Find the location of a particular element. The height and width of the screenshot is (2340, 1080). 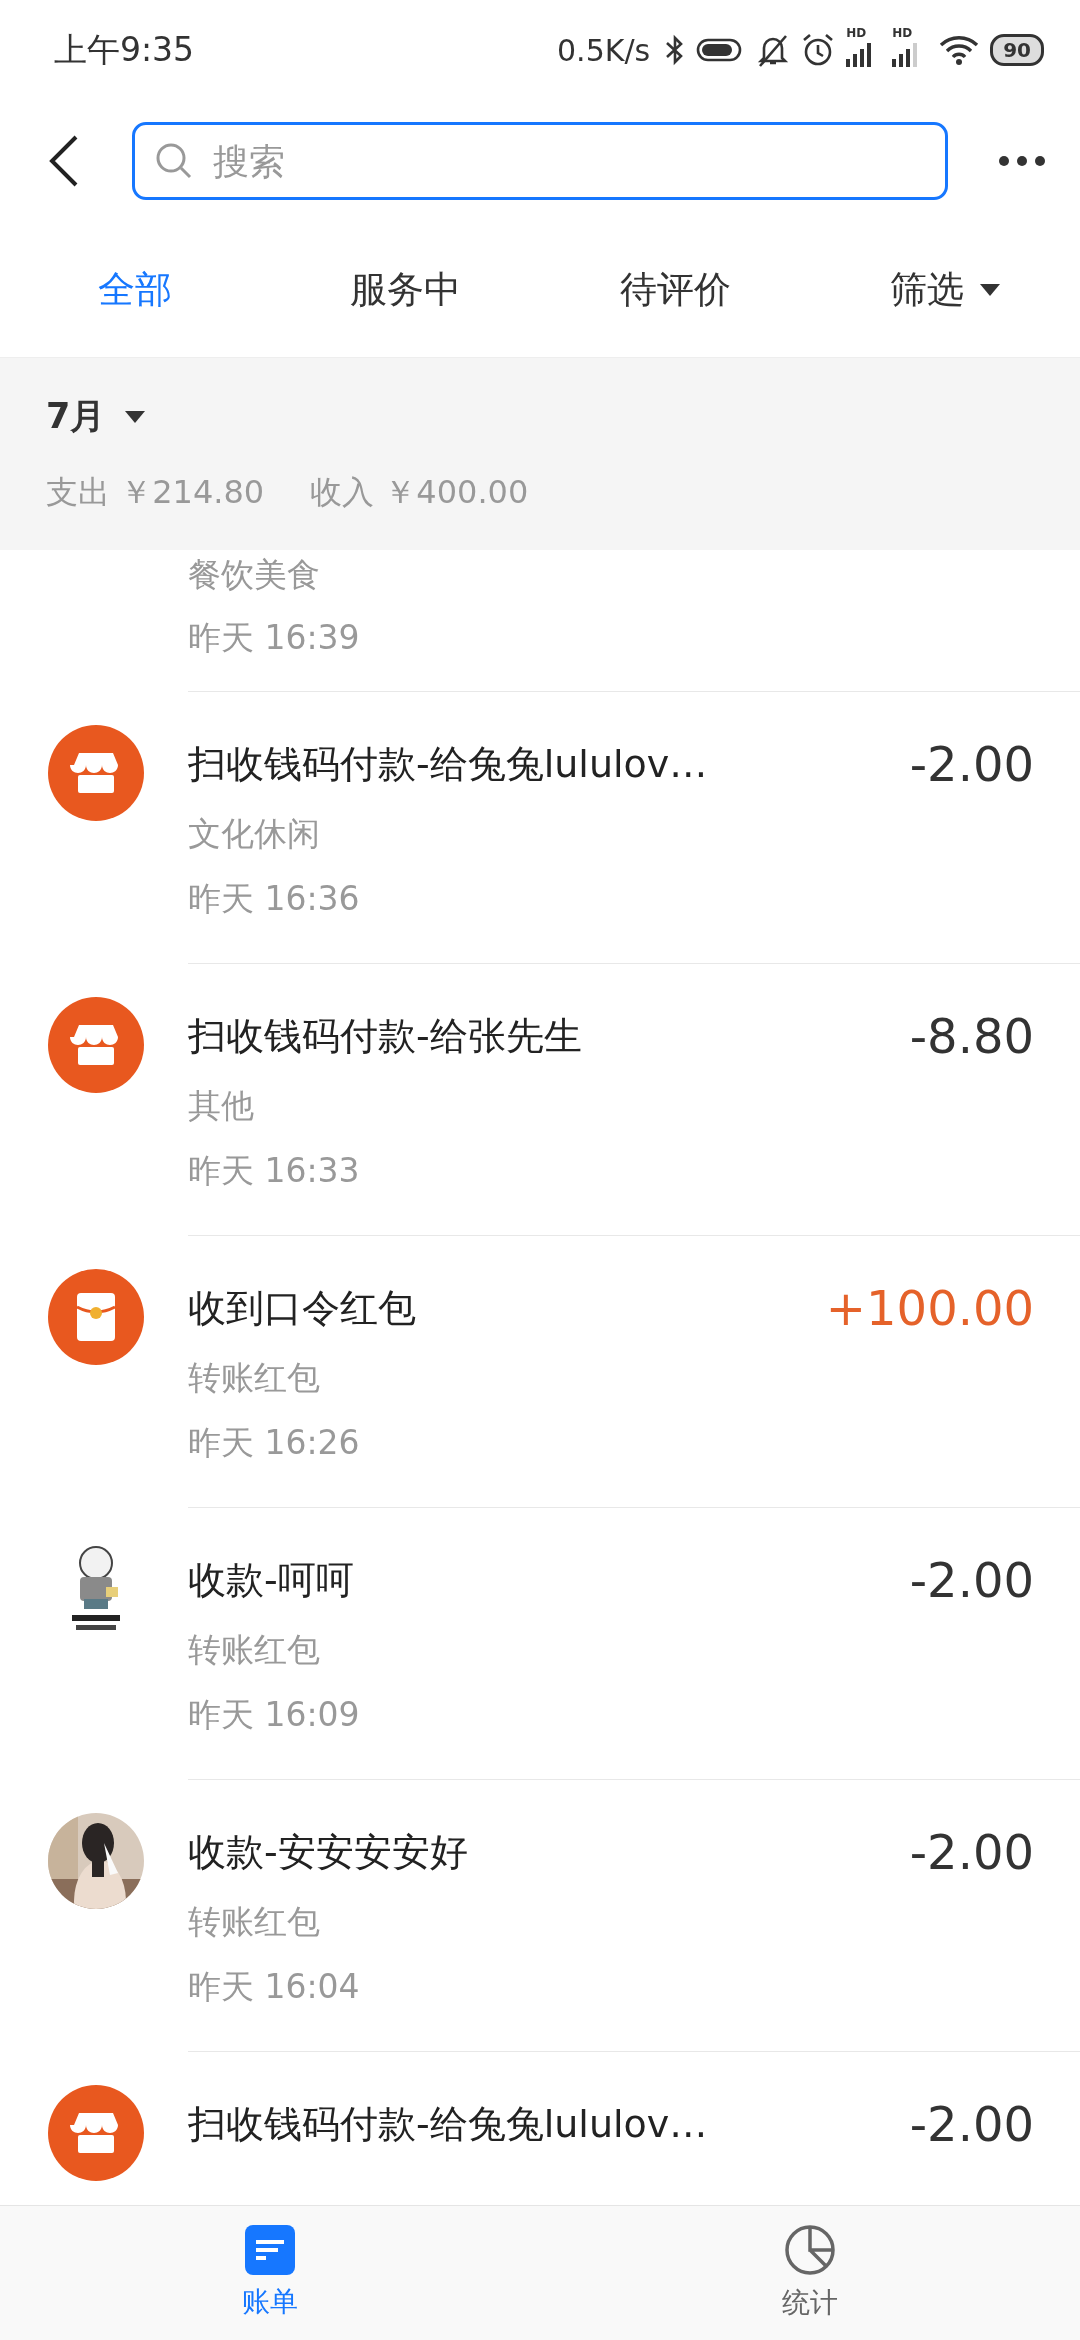

transaction-row: 收款-呵呵 -2.00 转账红包 昨天 16:09 is located at coordinates (540, 1644).